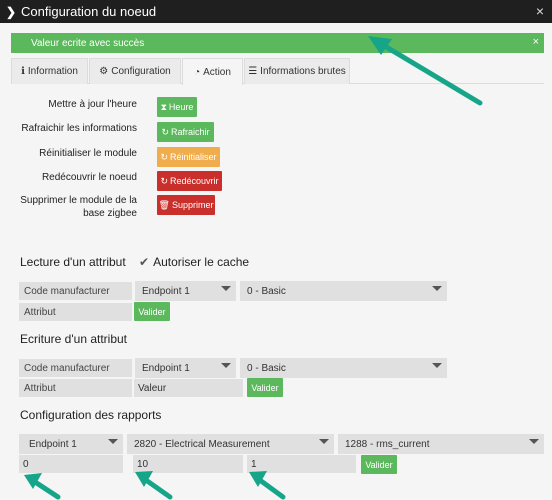 This screenshot has height=500, width=552. I want to click on tab-information: ℹ Information, so click(49, 71).